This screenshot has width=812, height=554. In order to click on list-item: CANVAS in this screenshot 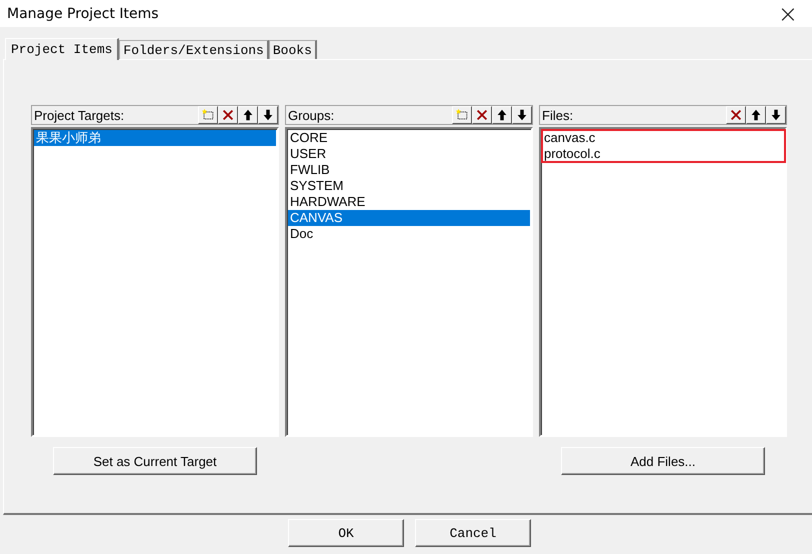, I will do `click(409, 218)`.